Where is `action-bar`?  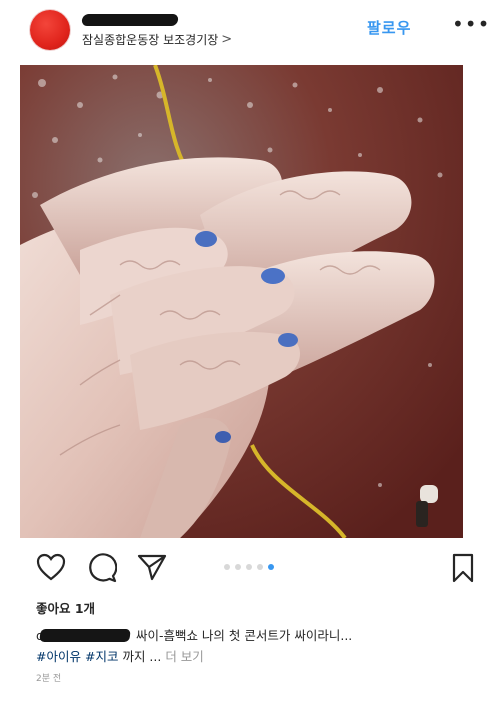 action-bar is located at coordinates (250, 570).